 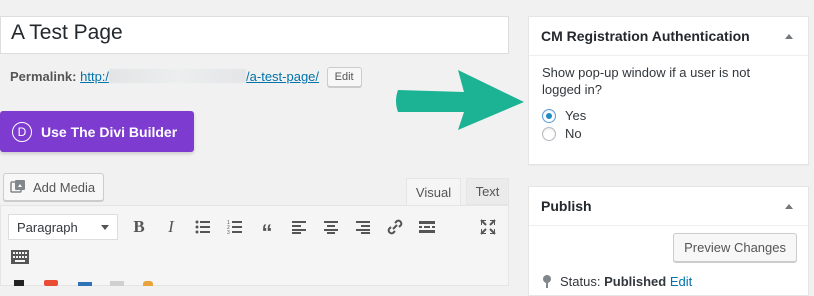 I want to click on align-right-icon, so click(x=363, y=227).